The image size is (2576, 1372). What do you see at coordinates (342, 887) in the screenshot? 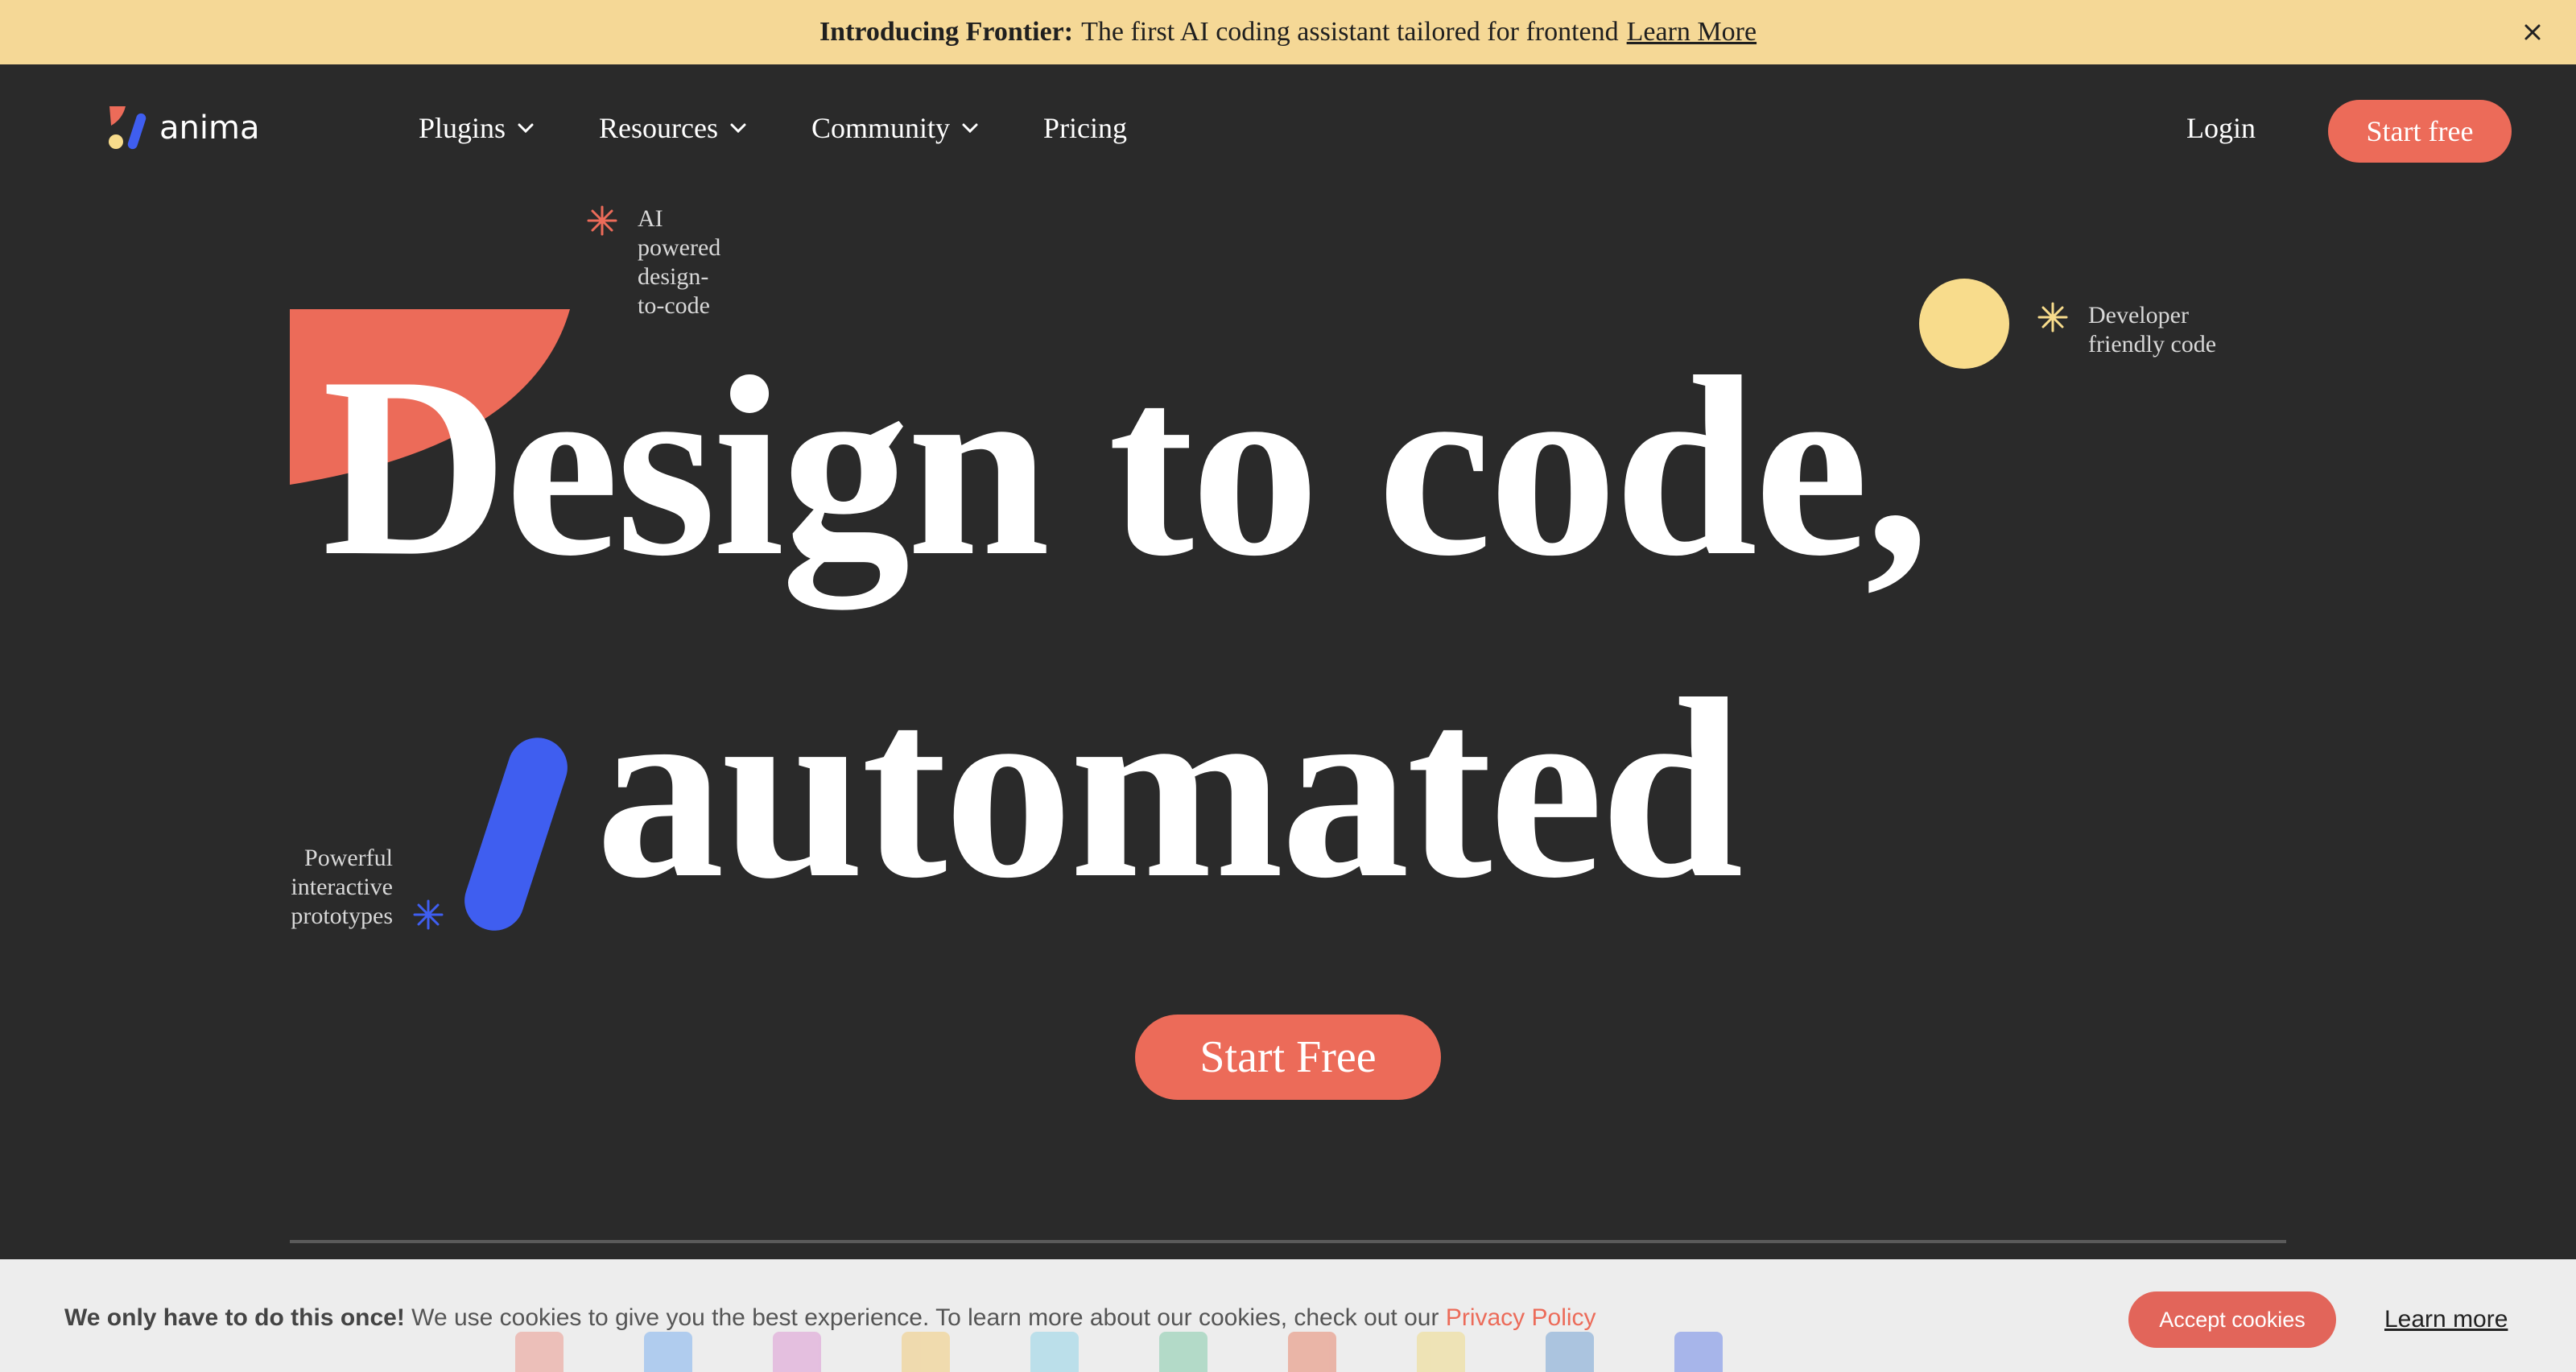
I see `tag-proto-line: interactive` at bounding box center [342, 887].